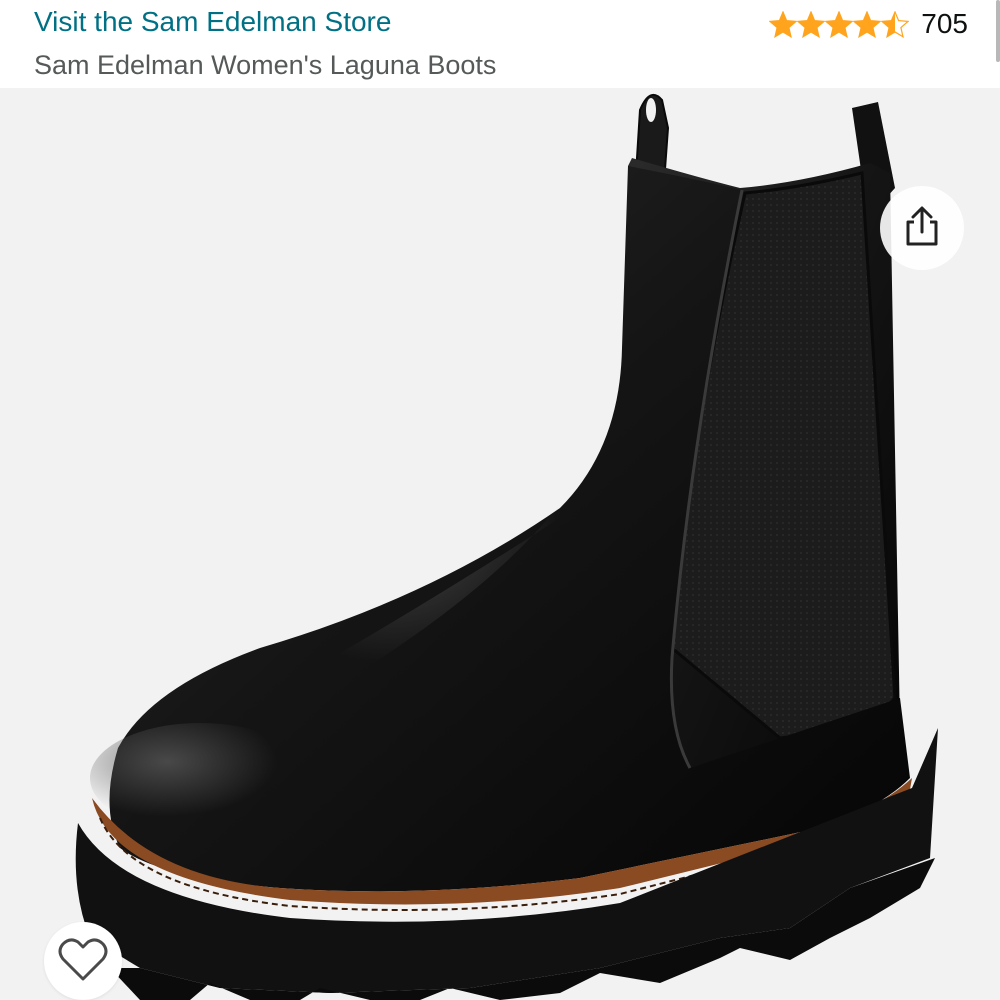  Describe the element at coordinates (944, 23) in the screenshot. I see `review-count: 705` at that location.